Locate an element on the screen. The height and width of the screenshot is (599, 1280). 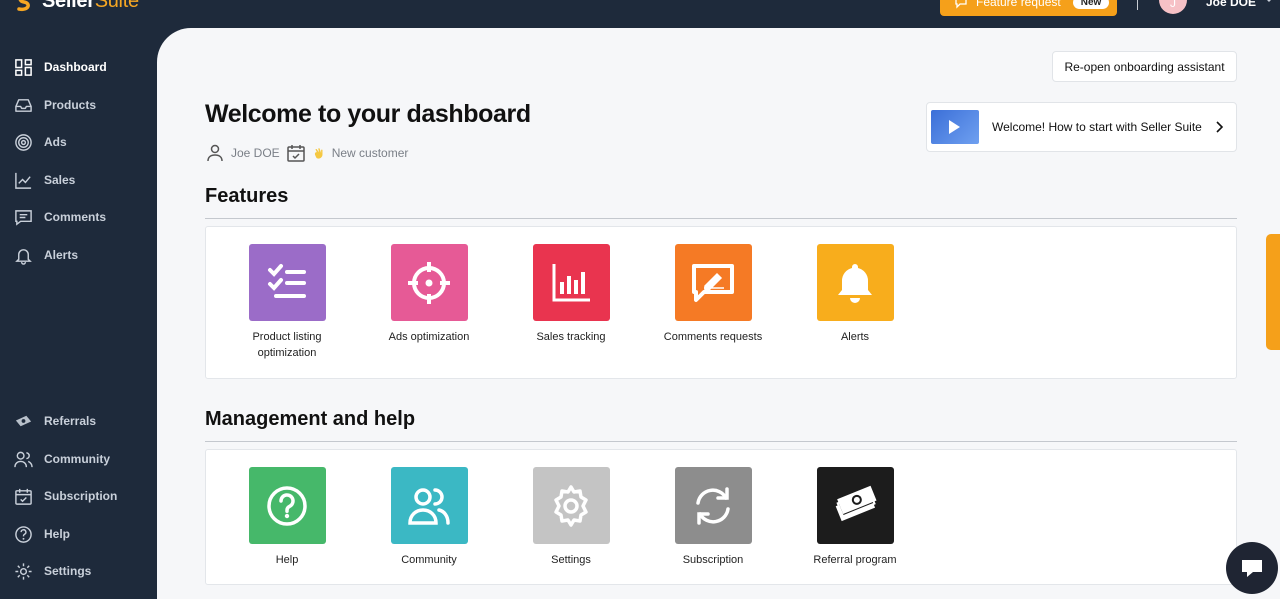
sidebar-item-products: Products is located at coordinates (78, 105).